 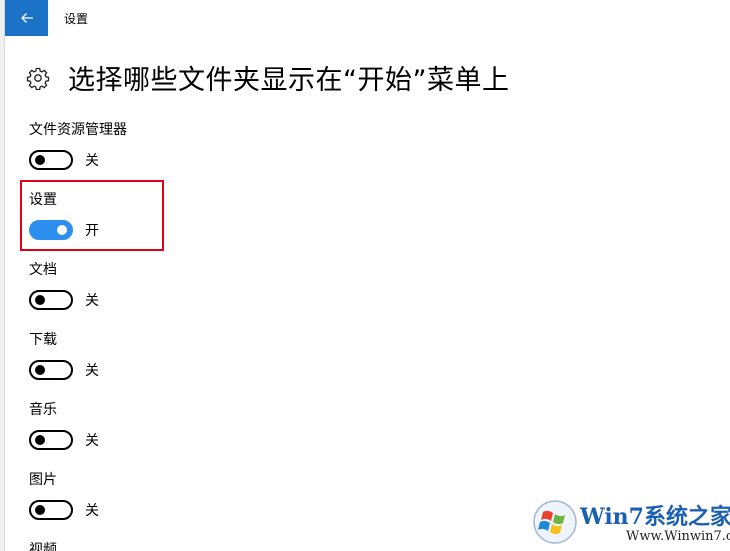 I want to click on setting-music: 音乐 关, so click(x=64, y=425).